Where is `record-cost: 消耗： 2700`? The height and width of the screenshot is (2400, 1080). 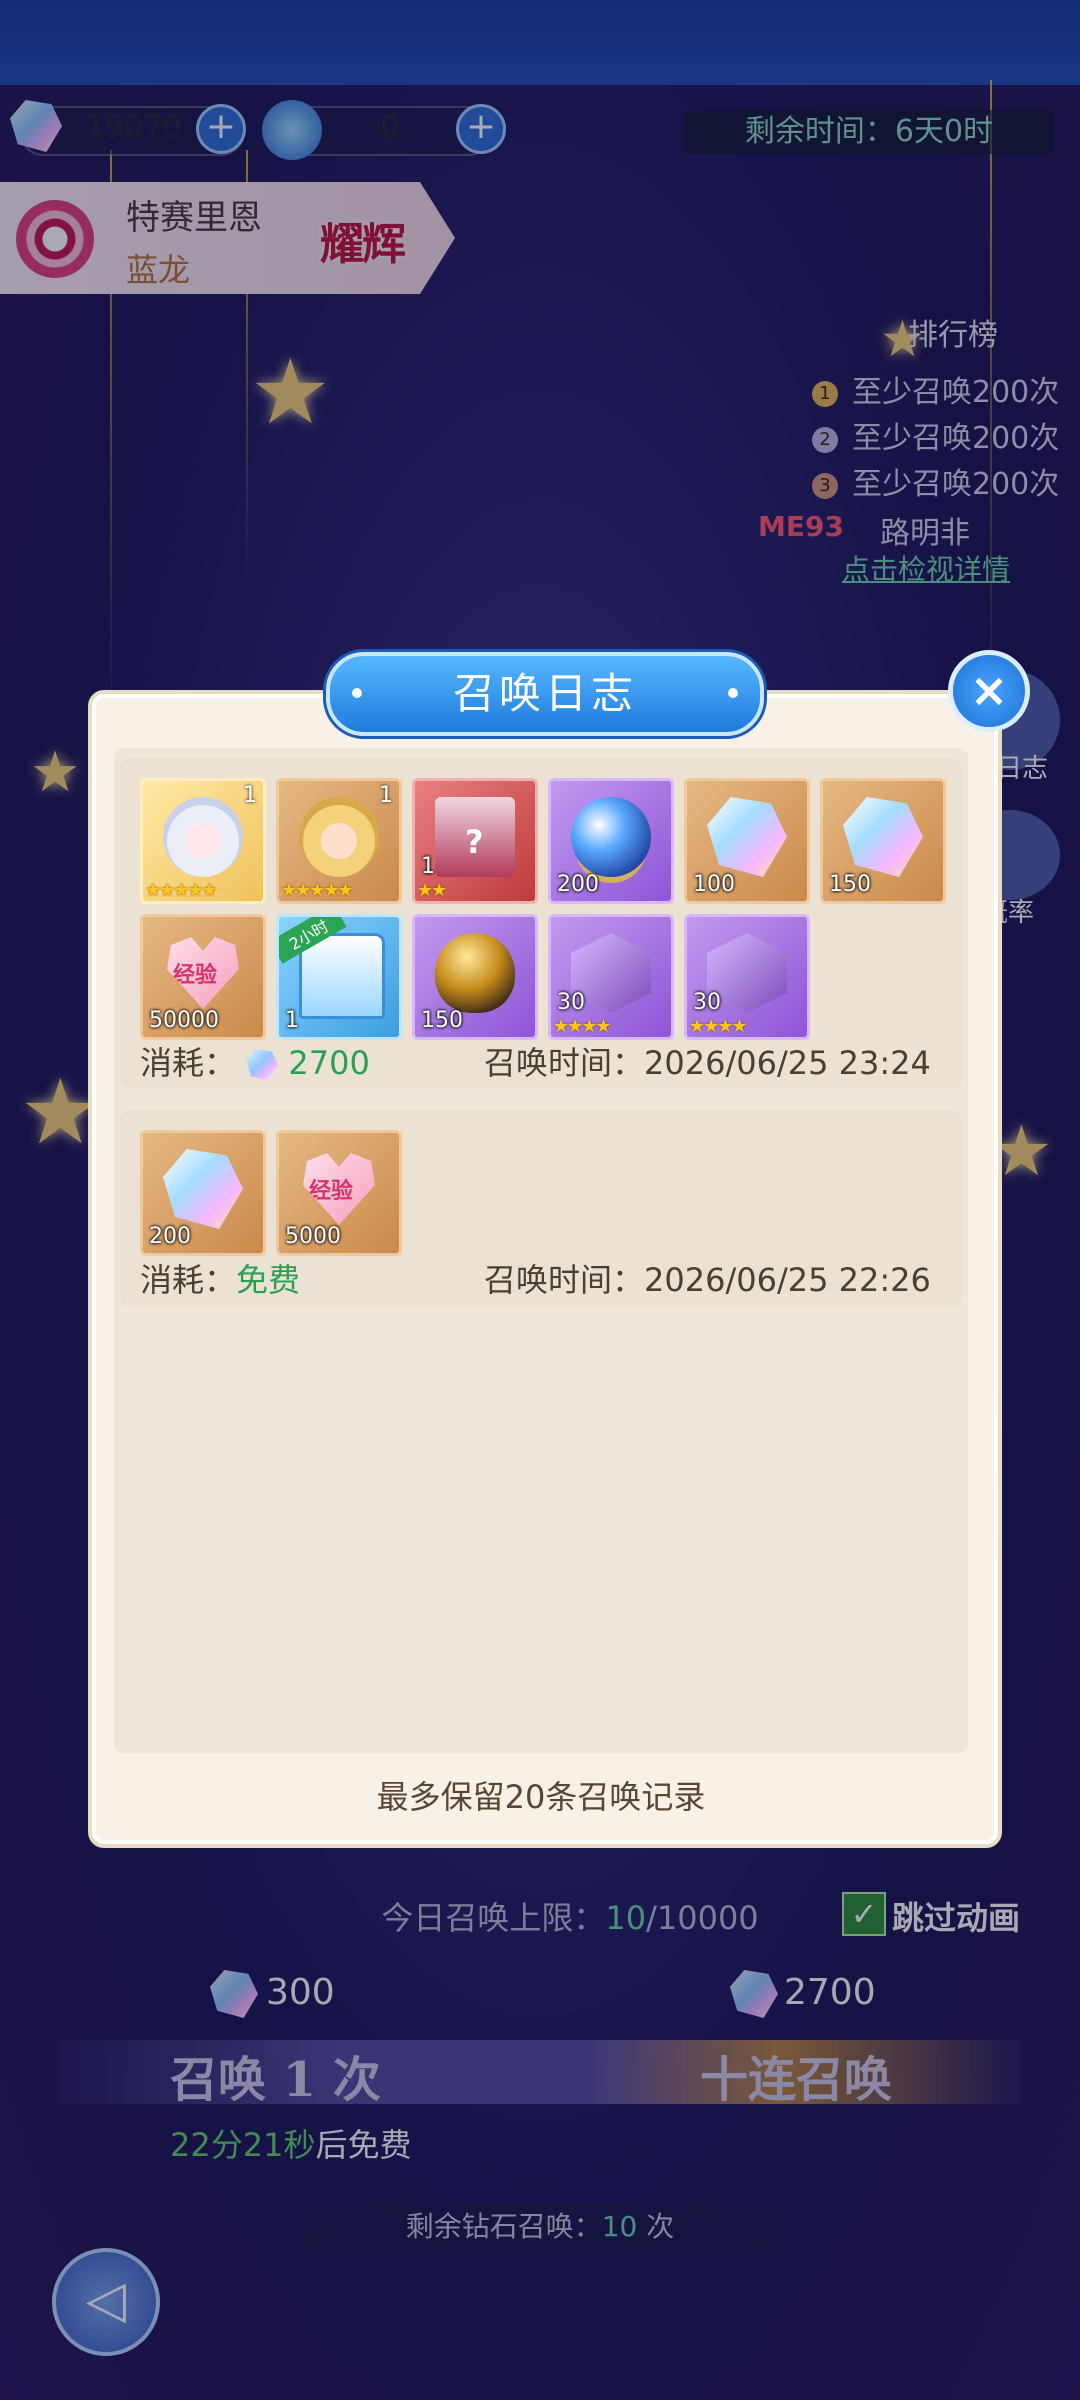 record-cost: 消耗： 2700 is located at coordinates (255, 1061).